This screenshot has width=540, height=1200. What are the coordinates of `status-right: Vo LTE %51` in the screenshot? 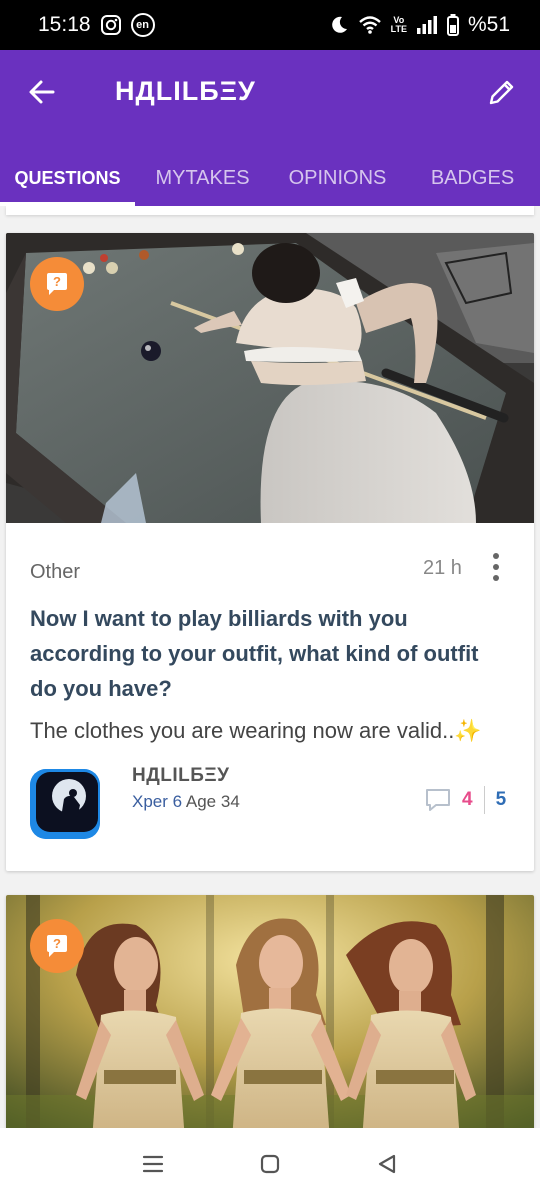 It's located at (419, 25).